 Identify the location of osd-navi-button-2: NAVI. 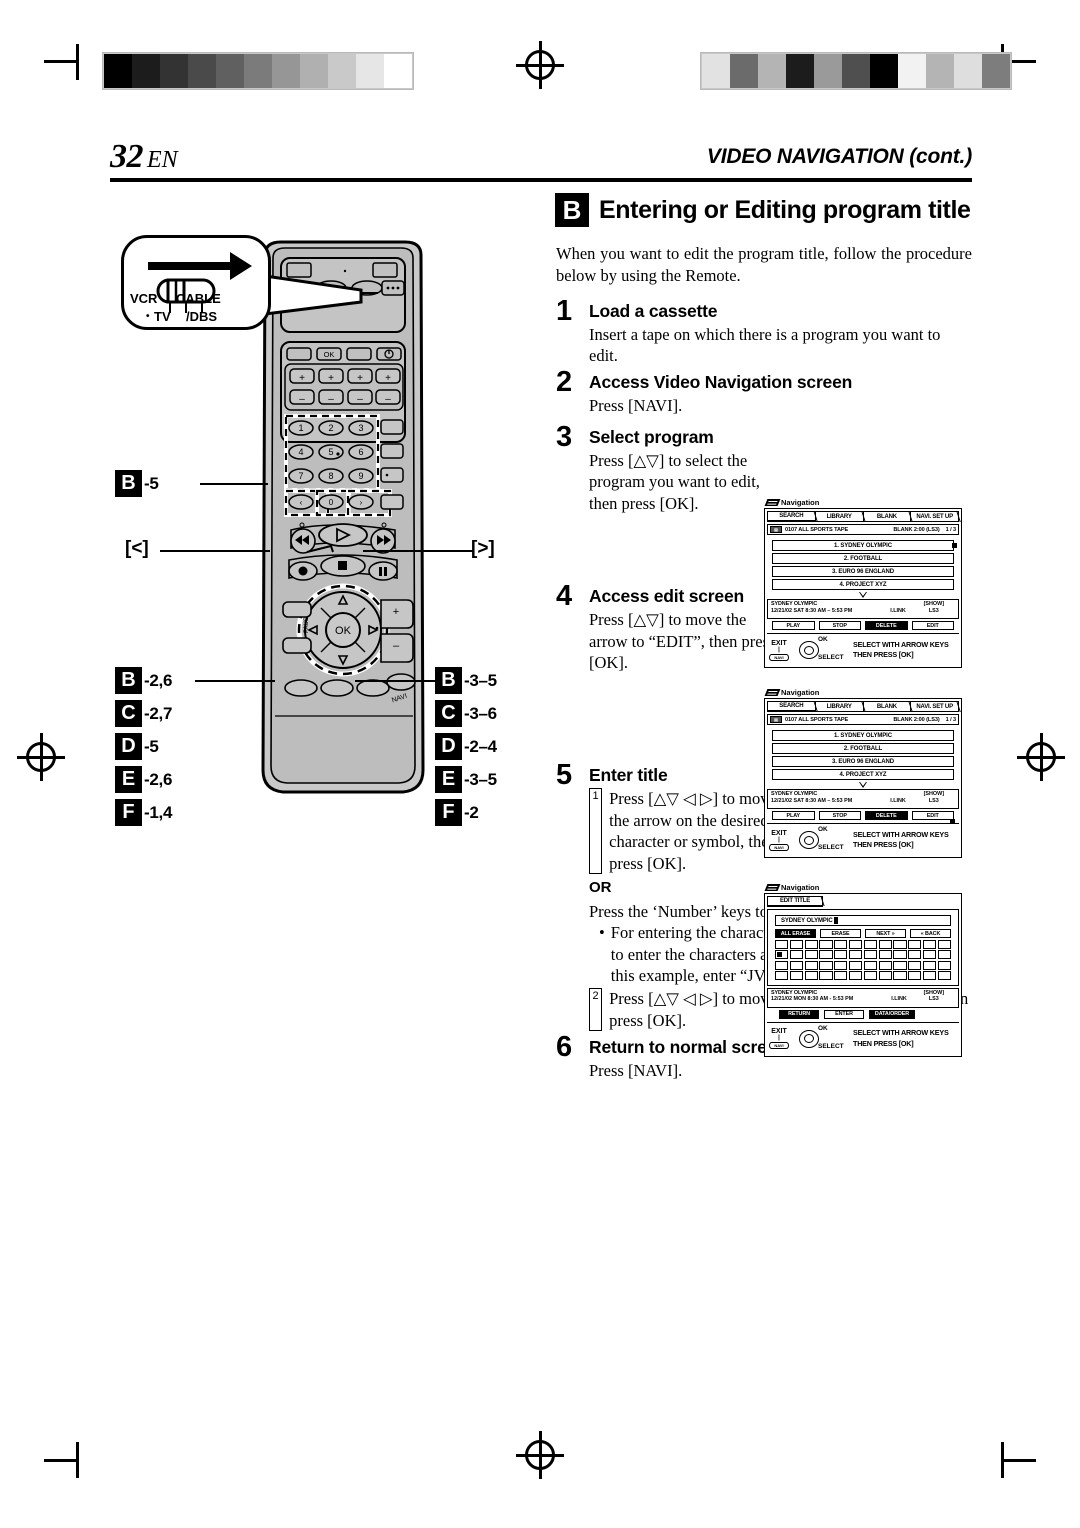
(779, 847).